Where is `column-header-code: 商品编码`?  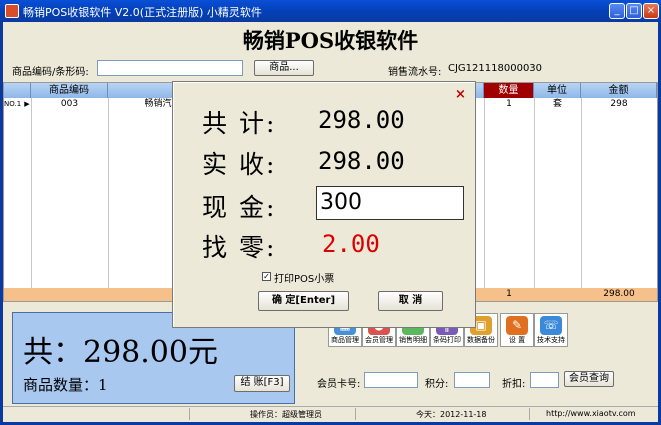
column-header-code: 商品编码 is located at coordinates (69, 90).